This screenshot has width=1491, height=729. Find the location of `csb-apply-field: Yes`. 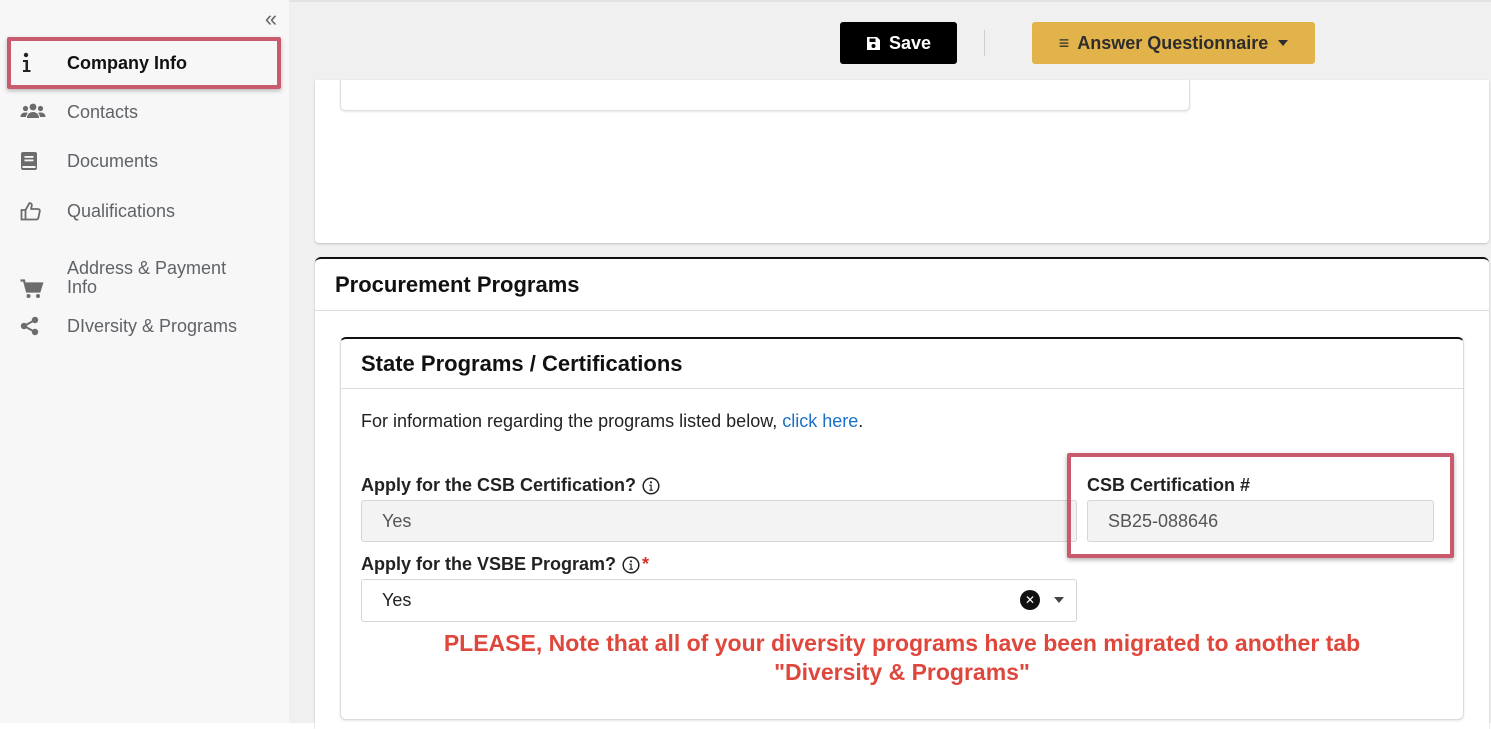

csb-apply-field: Yes is located at coordinates (719, 521).